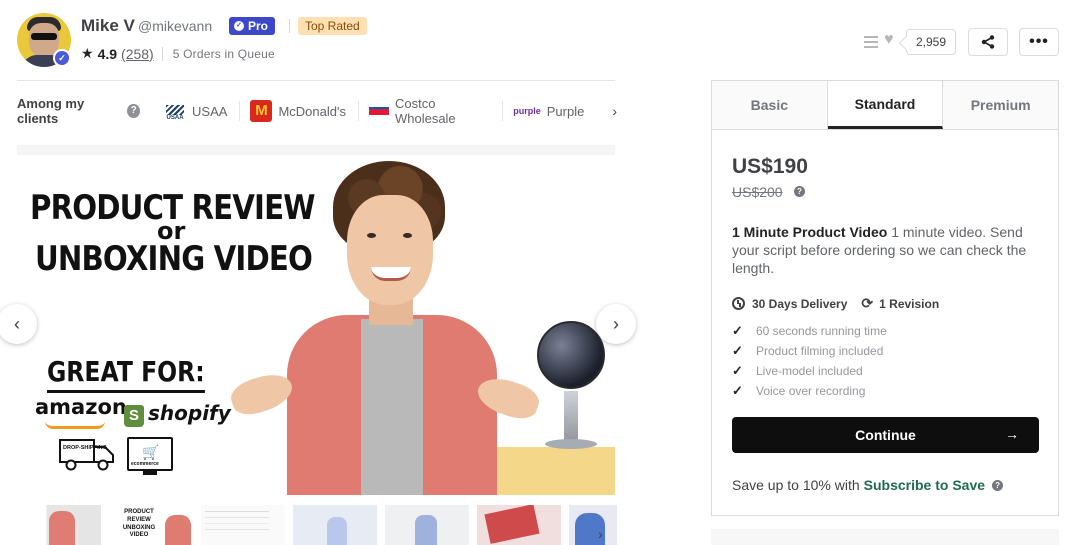 This screenshot has height=545, width=1080. Describe the element at coordinates (162, 53) in the screenshot. I see `rating-divider` at that location.